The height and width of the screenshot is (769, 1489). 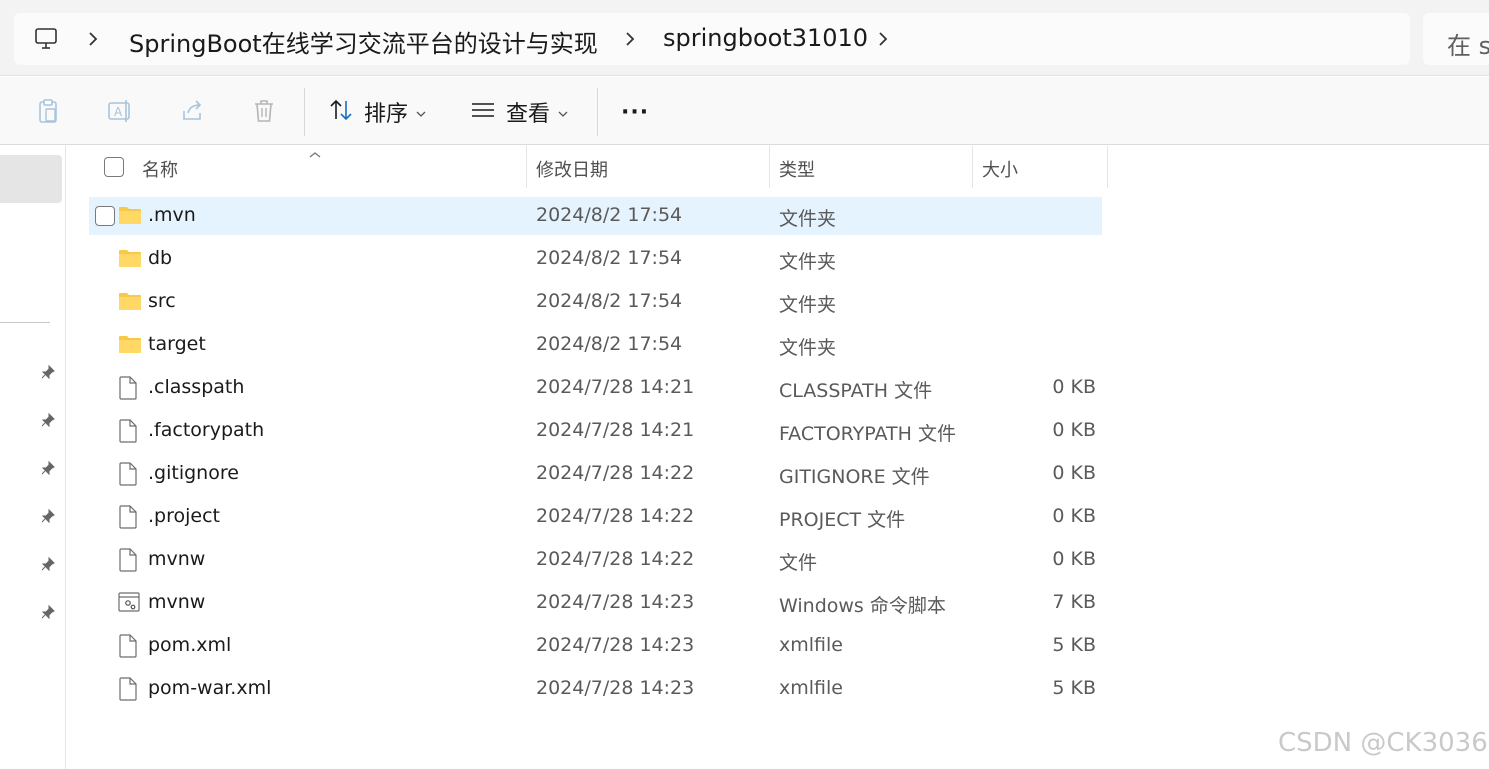 I want to click on column-header-size: 大小, so click(x=1000, y=169).